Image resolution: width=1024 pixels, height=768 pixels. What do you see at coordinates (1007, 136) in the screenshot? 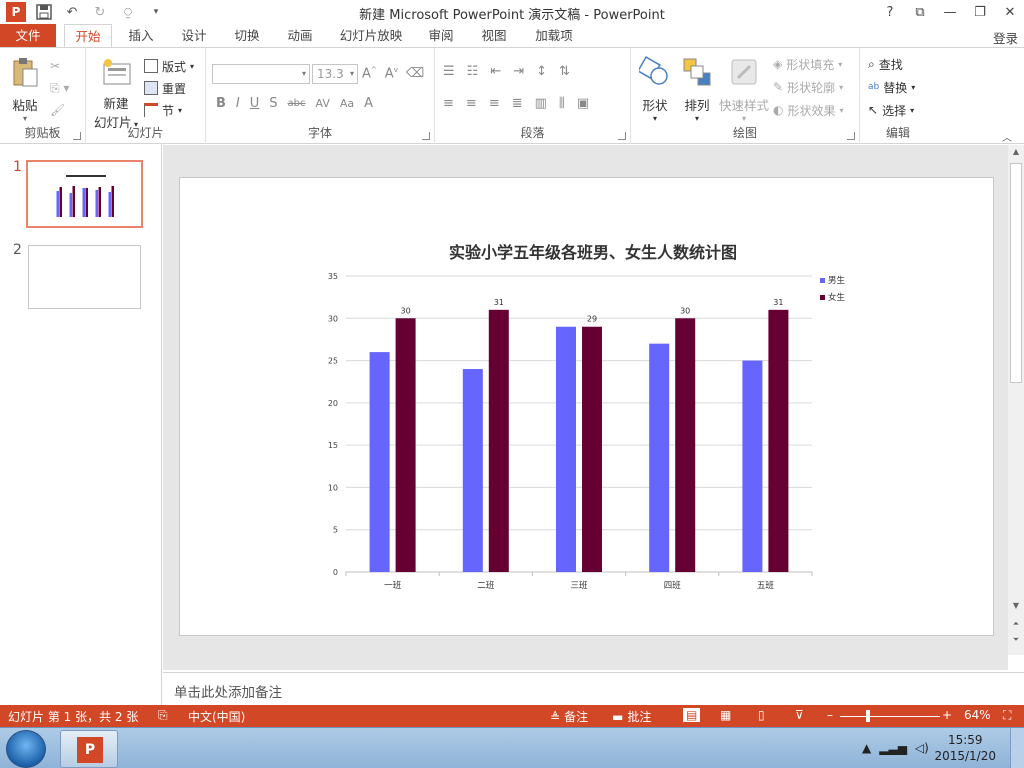
I see `collapse-ribbon-icon: ︿` at bounding box center [1007, 136].